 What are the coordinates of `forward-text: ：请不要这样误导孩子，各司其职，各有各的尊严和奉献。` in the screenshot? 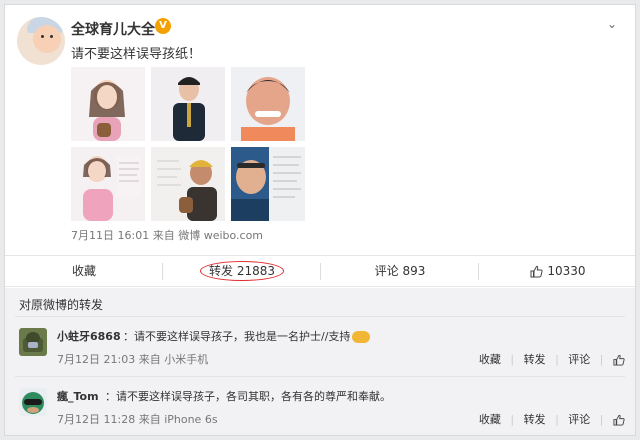 It's located at (248, 396).